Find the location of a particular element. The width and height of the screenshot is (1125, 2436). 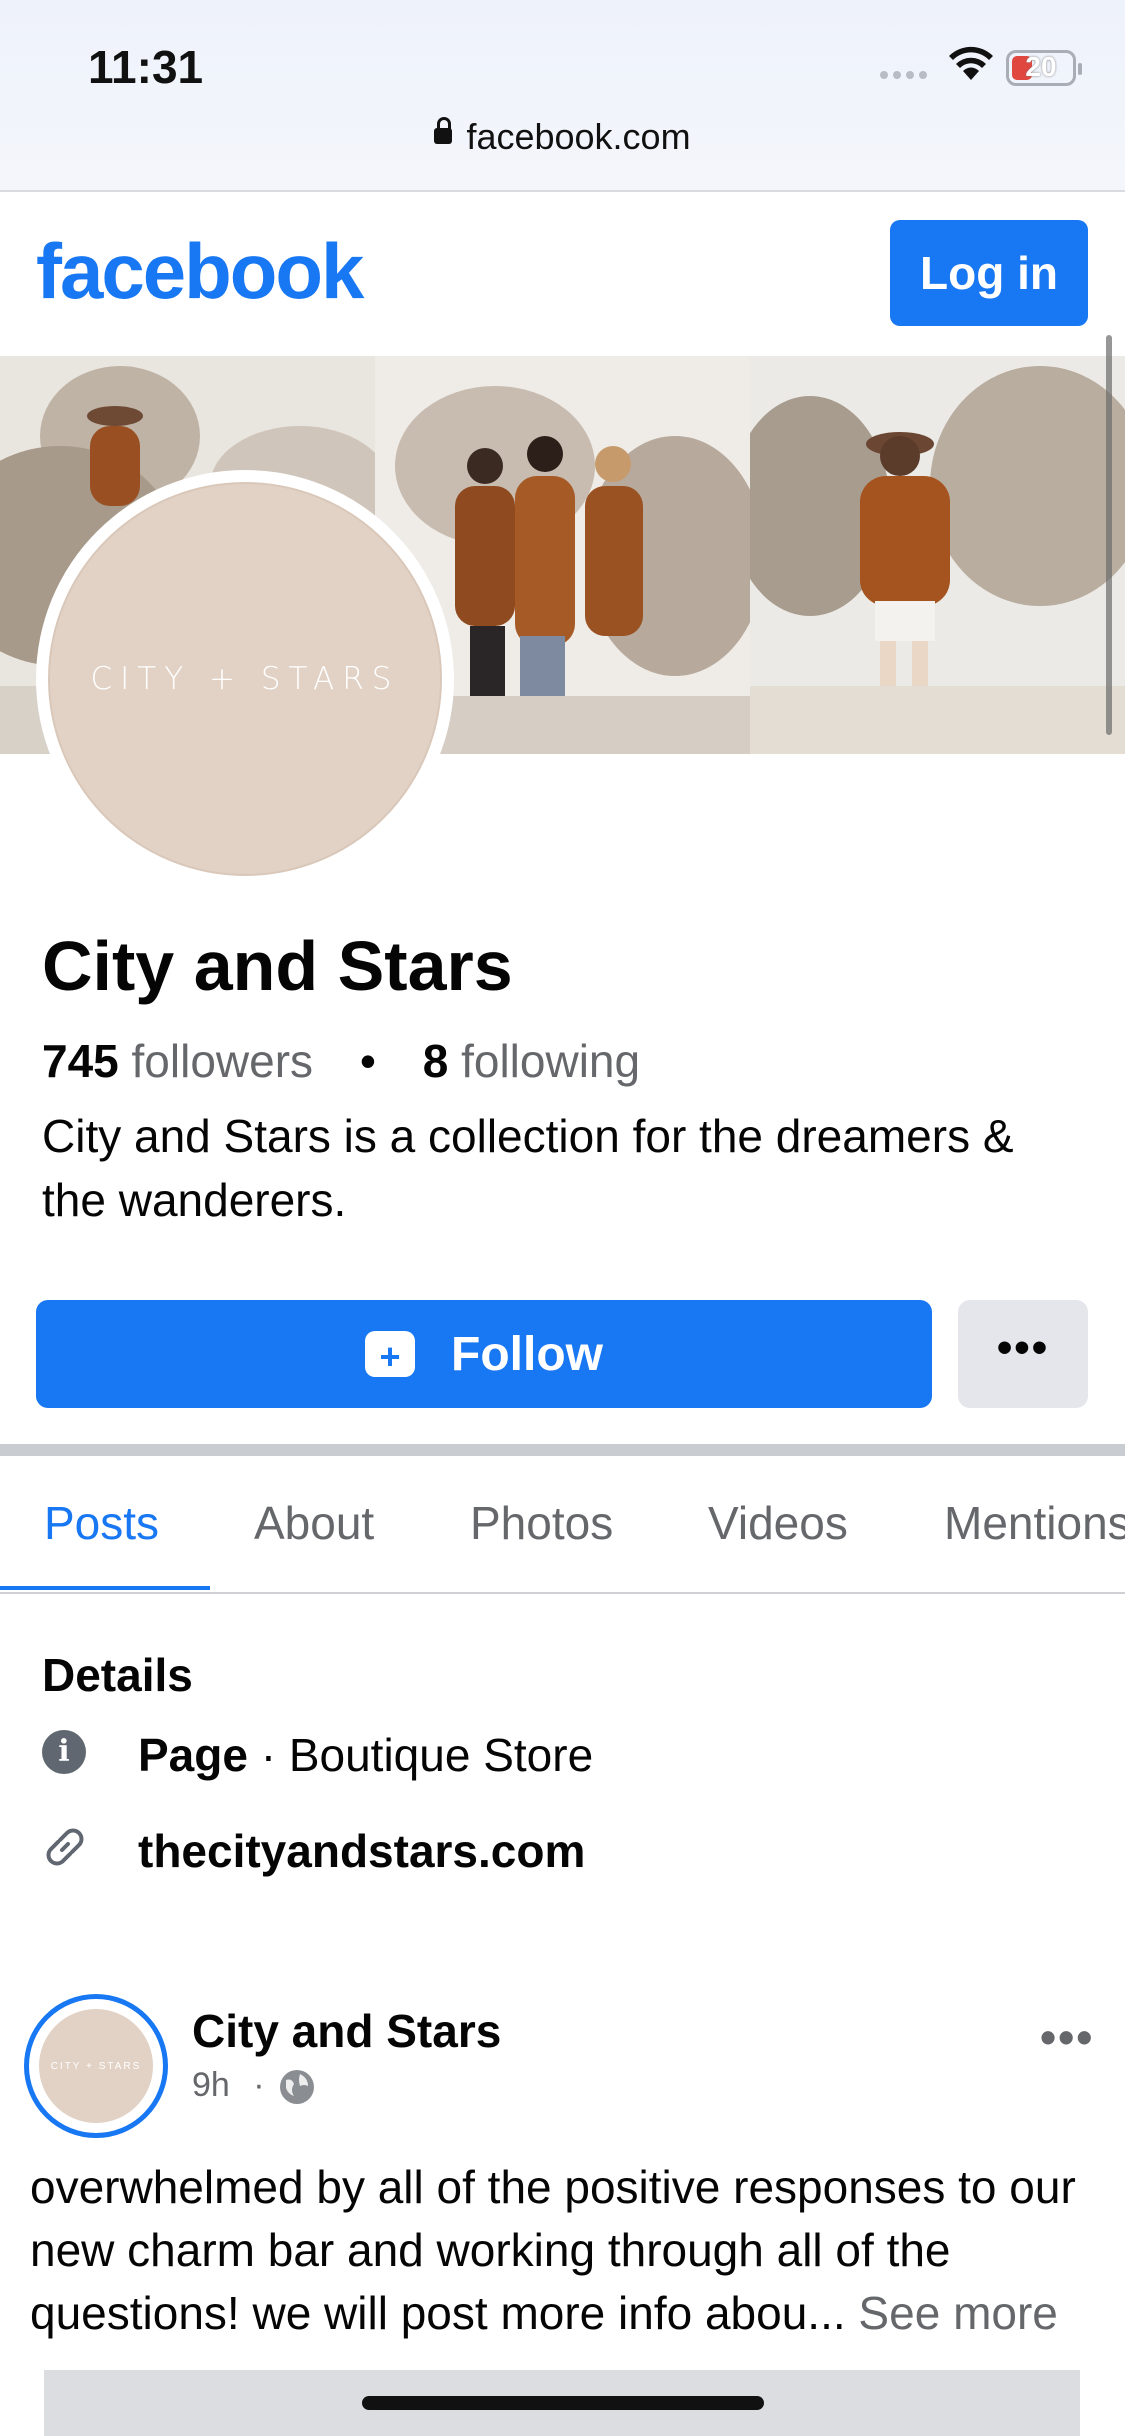

profile-tabs: Posts About Photos Videos Mentions is located at coordinates (562, 1525).